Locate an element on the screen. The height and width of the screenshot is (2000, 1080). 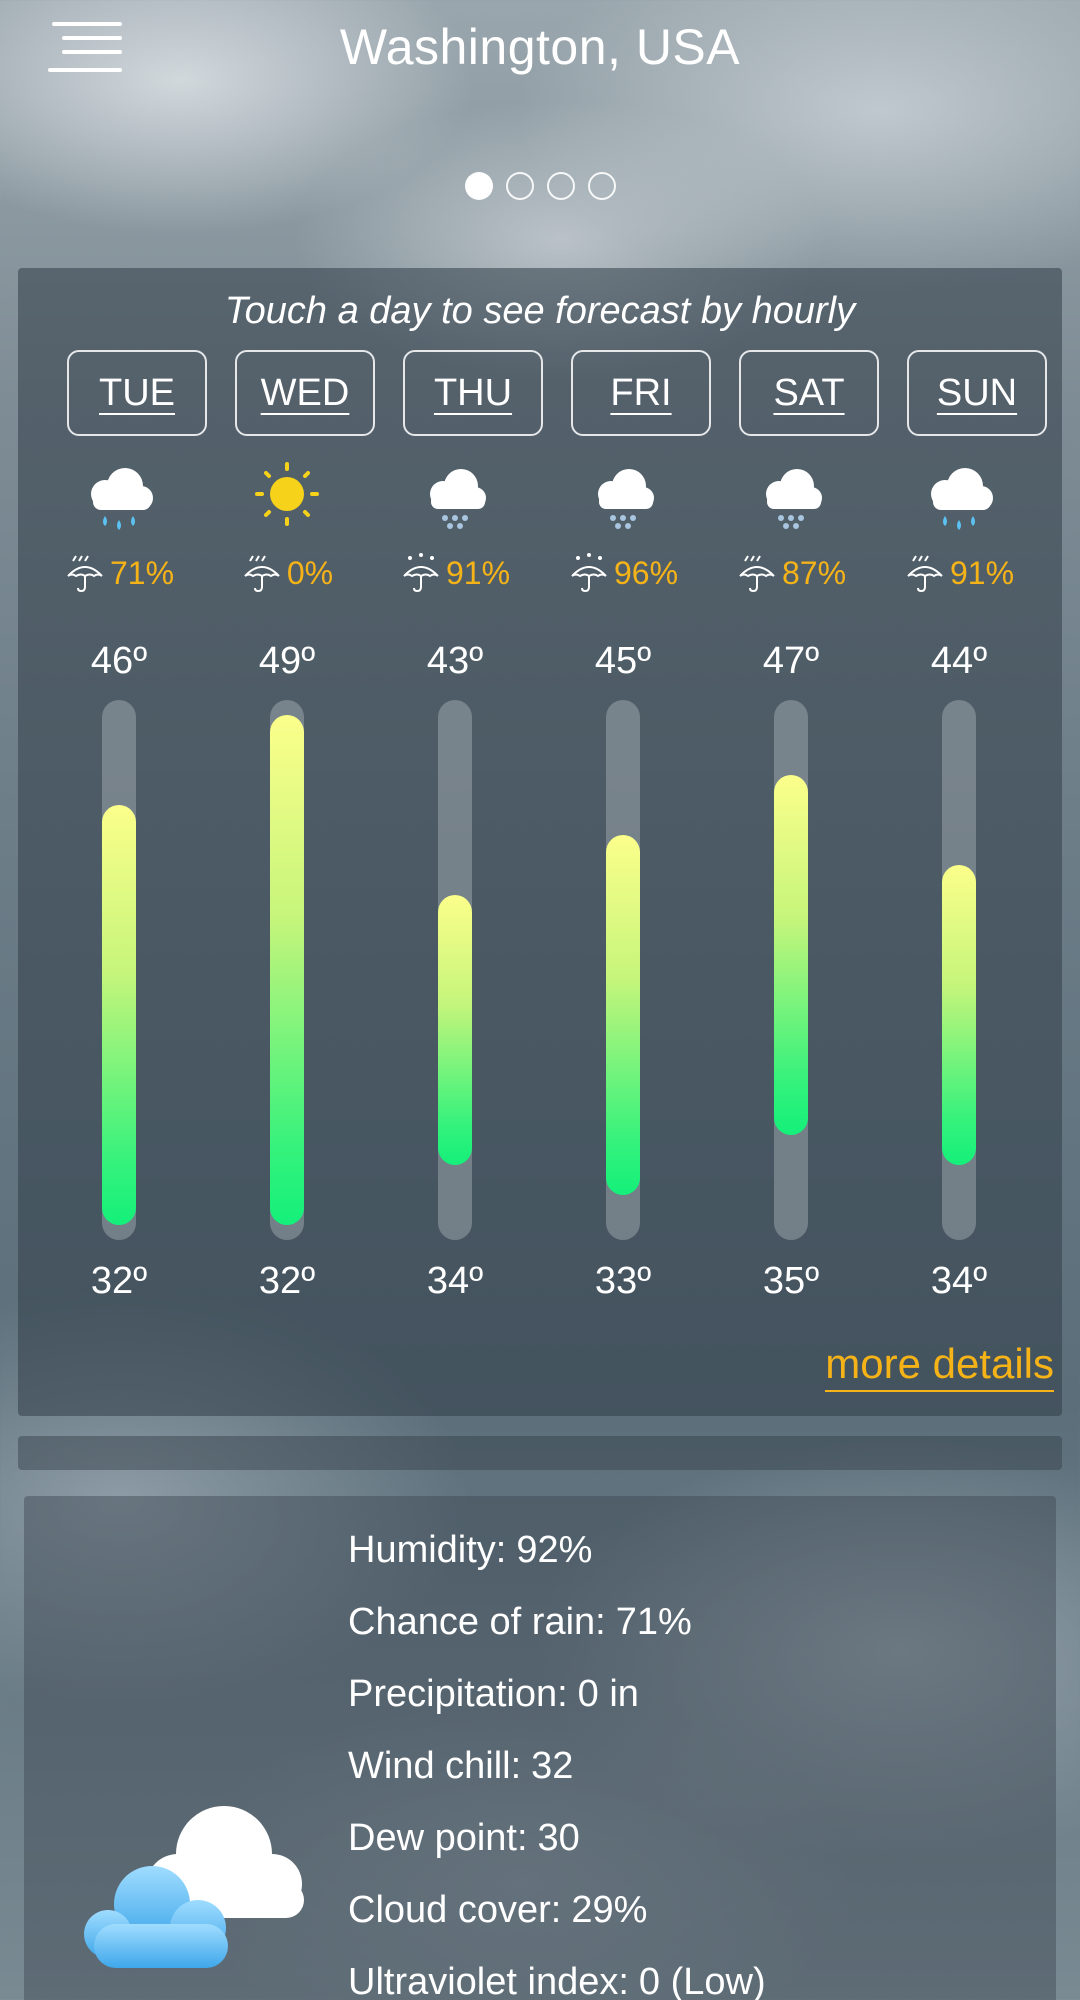
detail-value: 32 is located at coordinates (552, 1766).